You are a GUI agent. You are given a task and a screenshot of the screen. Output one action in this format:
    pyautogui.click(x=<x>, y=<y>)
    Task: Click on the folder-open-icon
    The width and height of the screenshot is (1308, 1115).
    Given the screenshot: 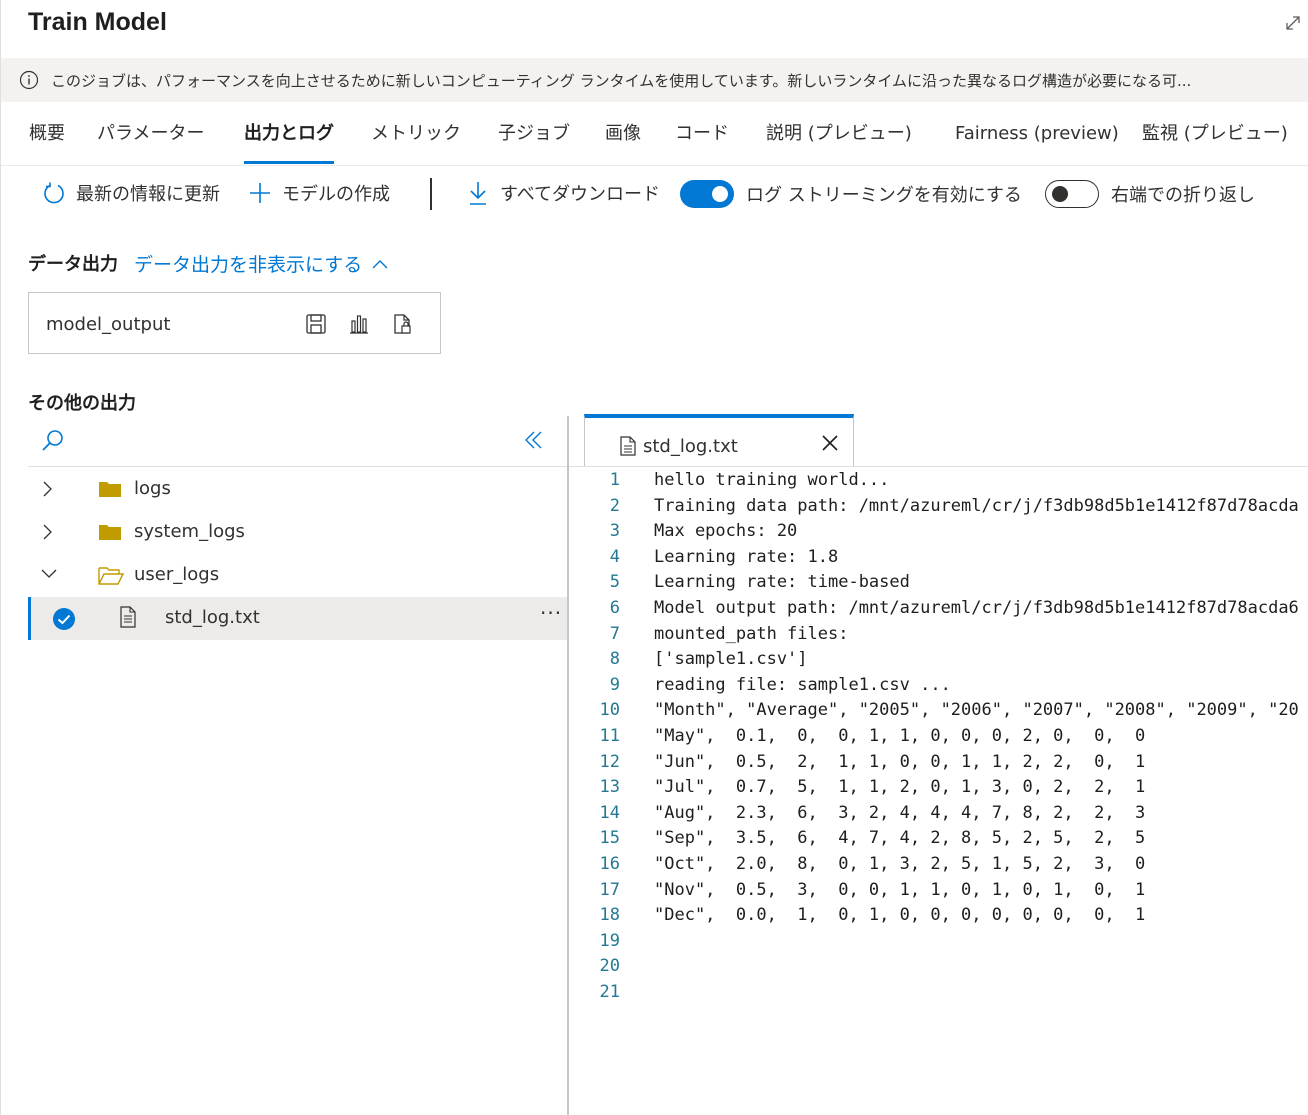 What is the action you would take?
    pyautogui.click(x=111, y=576)
    